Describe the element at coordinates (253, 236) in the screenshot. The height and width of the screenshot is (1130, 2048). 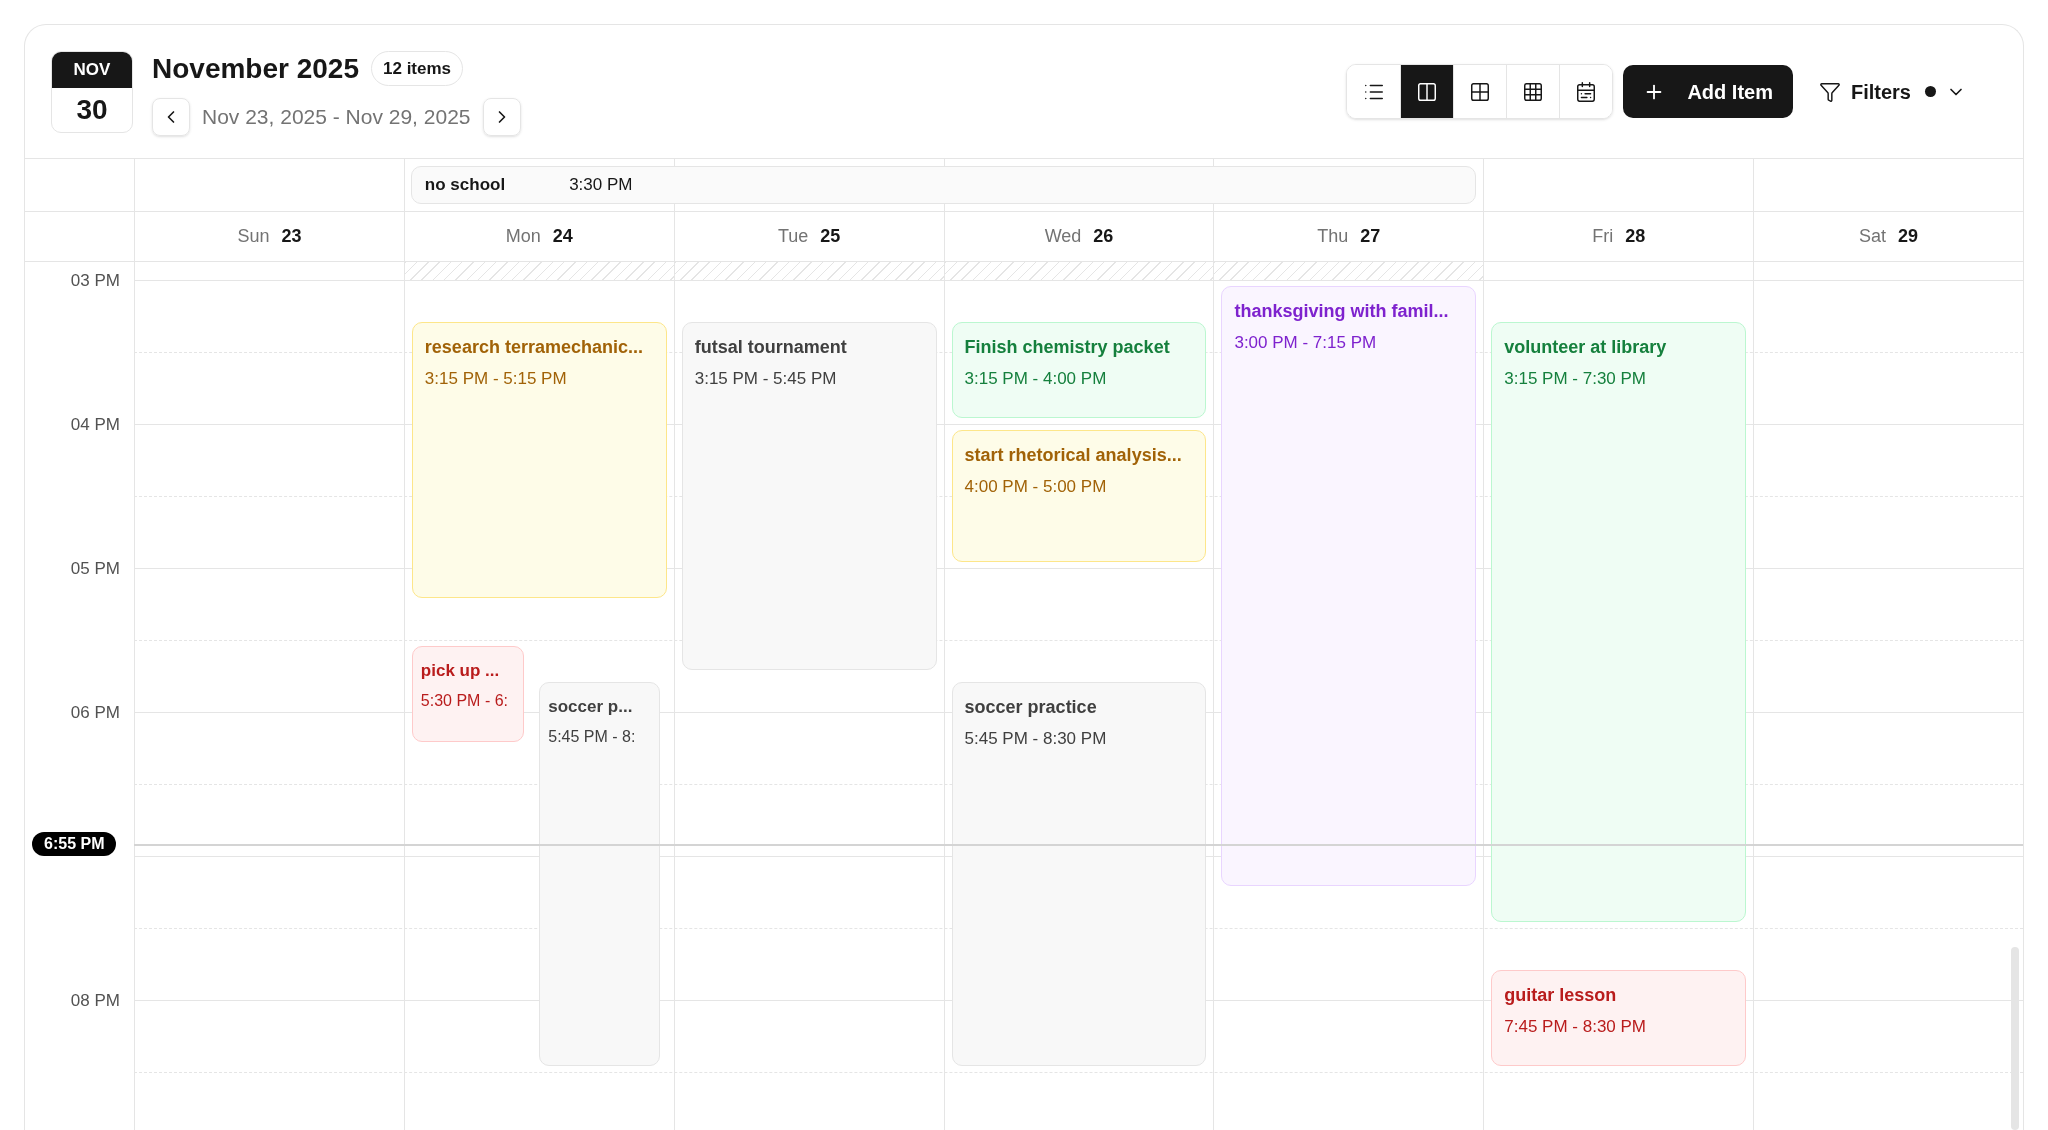
I see `weekday-label: Sun` at that location.